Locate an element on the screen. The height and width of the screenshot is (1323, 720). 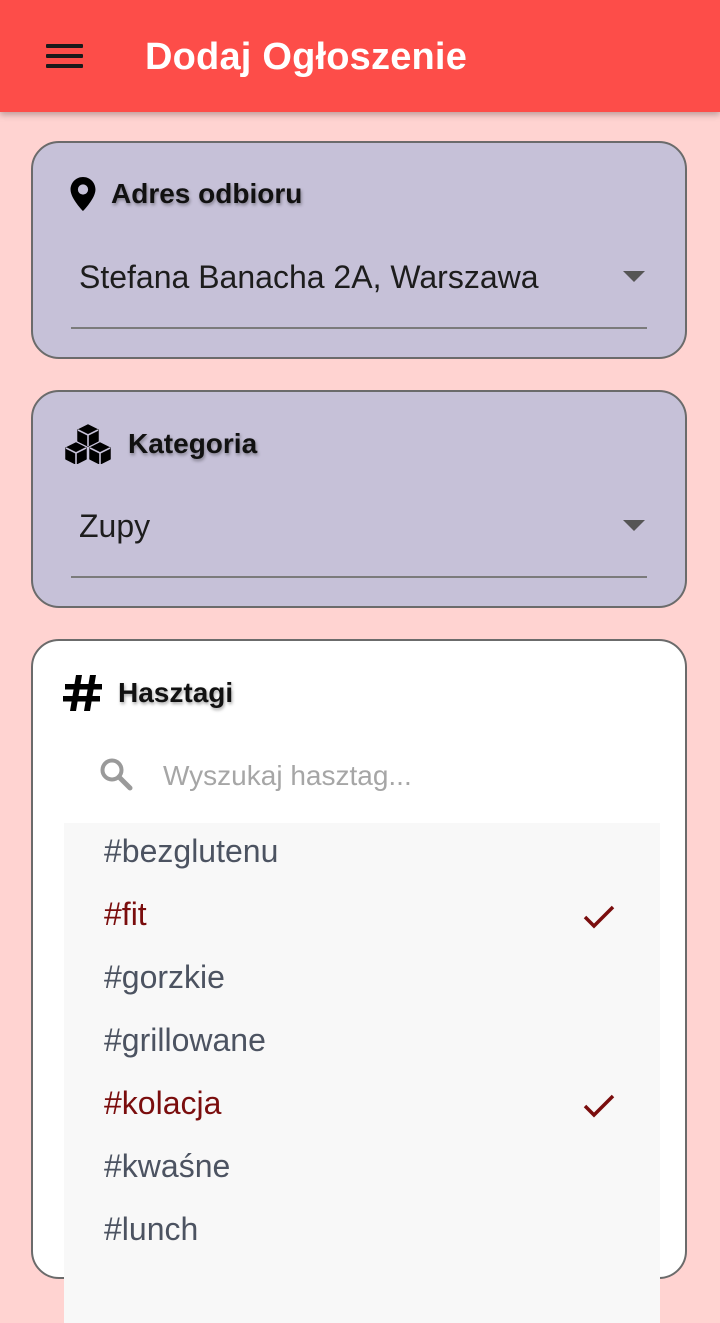
hashtag-list-item: #bezglutenu is located at coordinates (362, 854).